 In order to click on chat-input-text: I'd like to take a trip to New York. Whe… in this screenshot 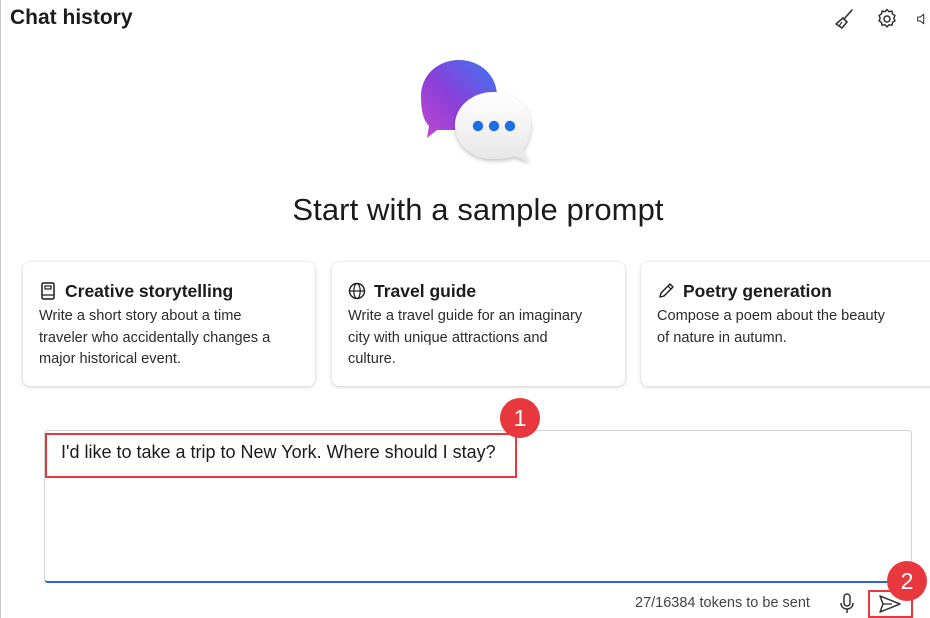, I will do `click(278, 452)`.